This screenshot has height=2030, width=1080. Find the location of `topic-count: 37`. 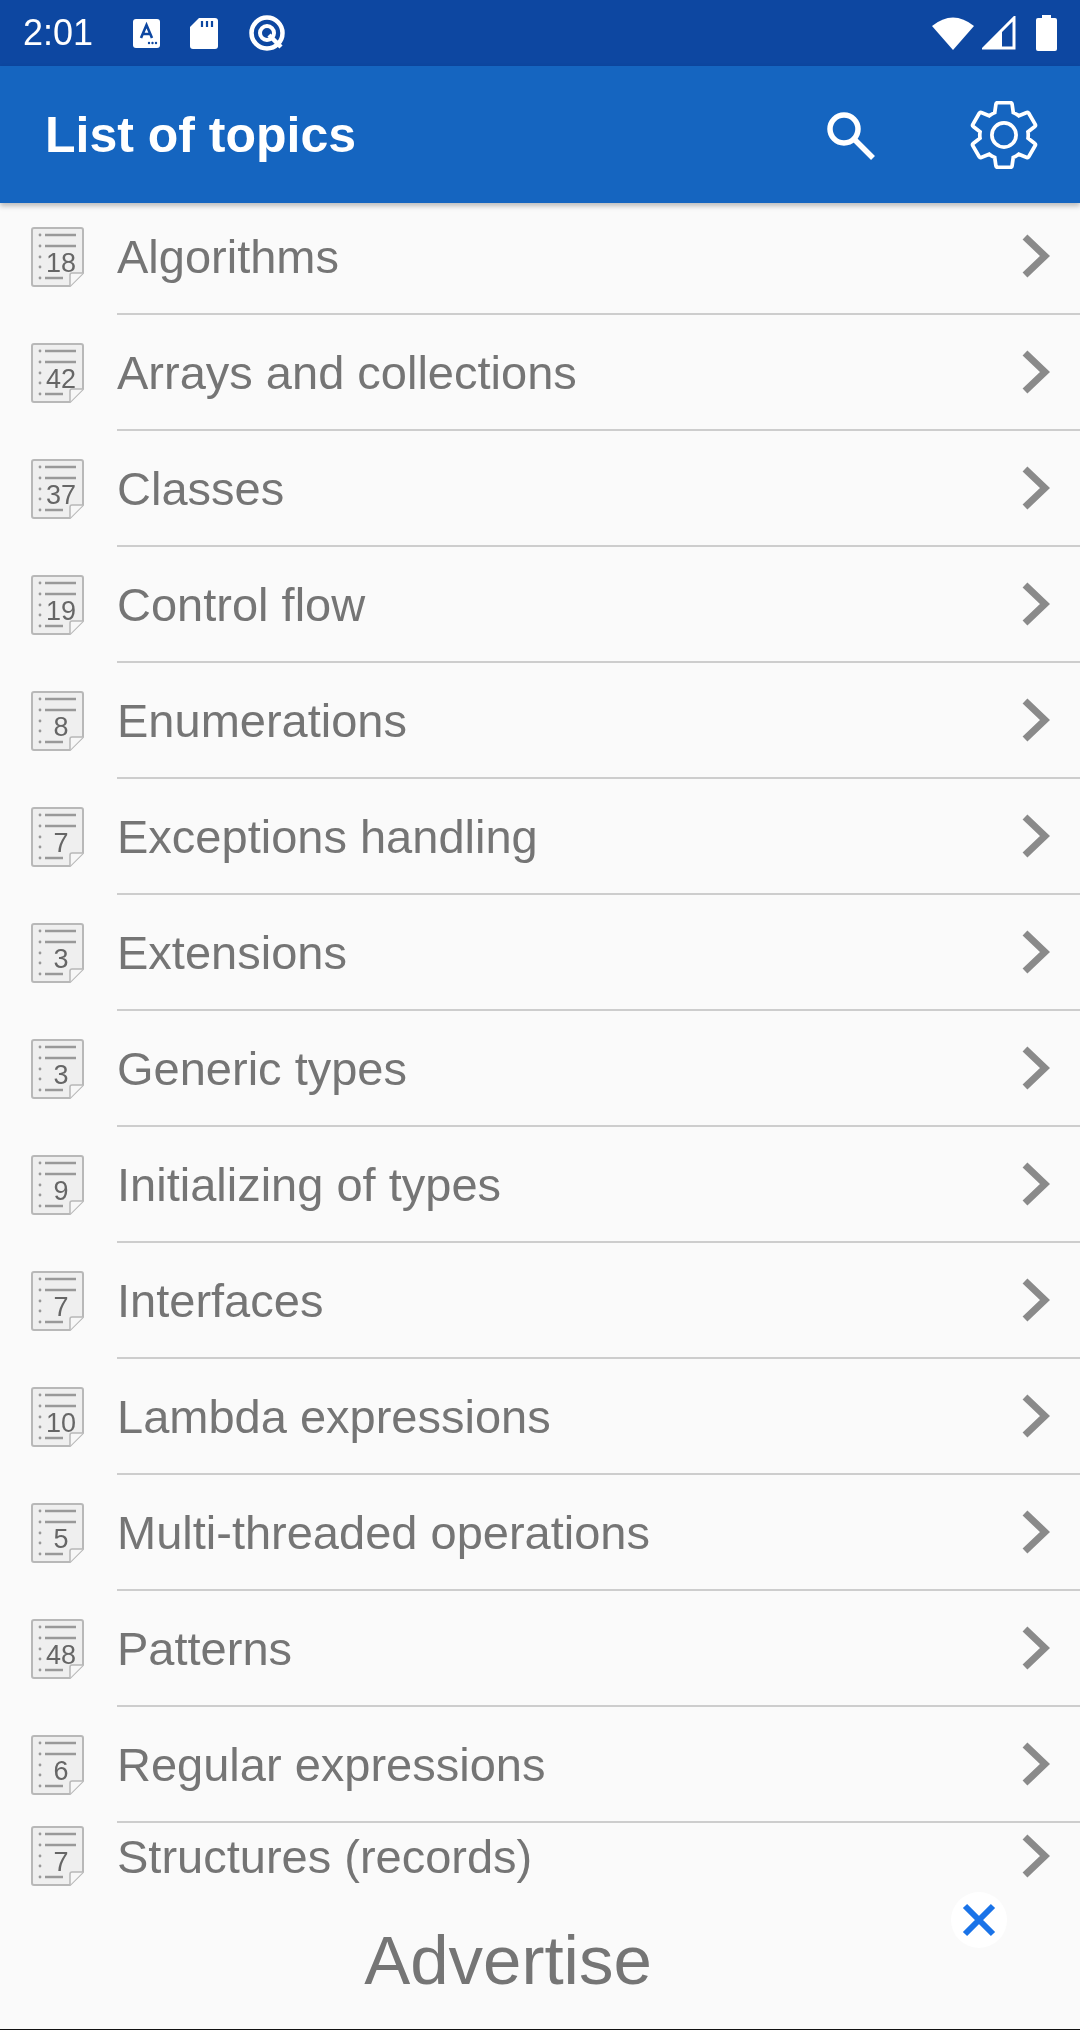

topic-count: 37 is located at coordinates (60, 495).